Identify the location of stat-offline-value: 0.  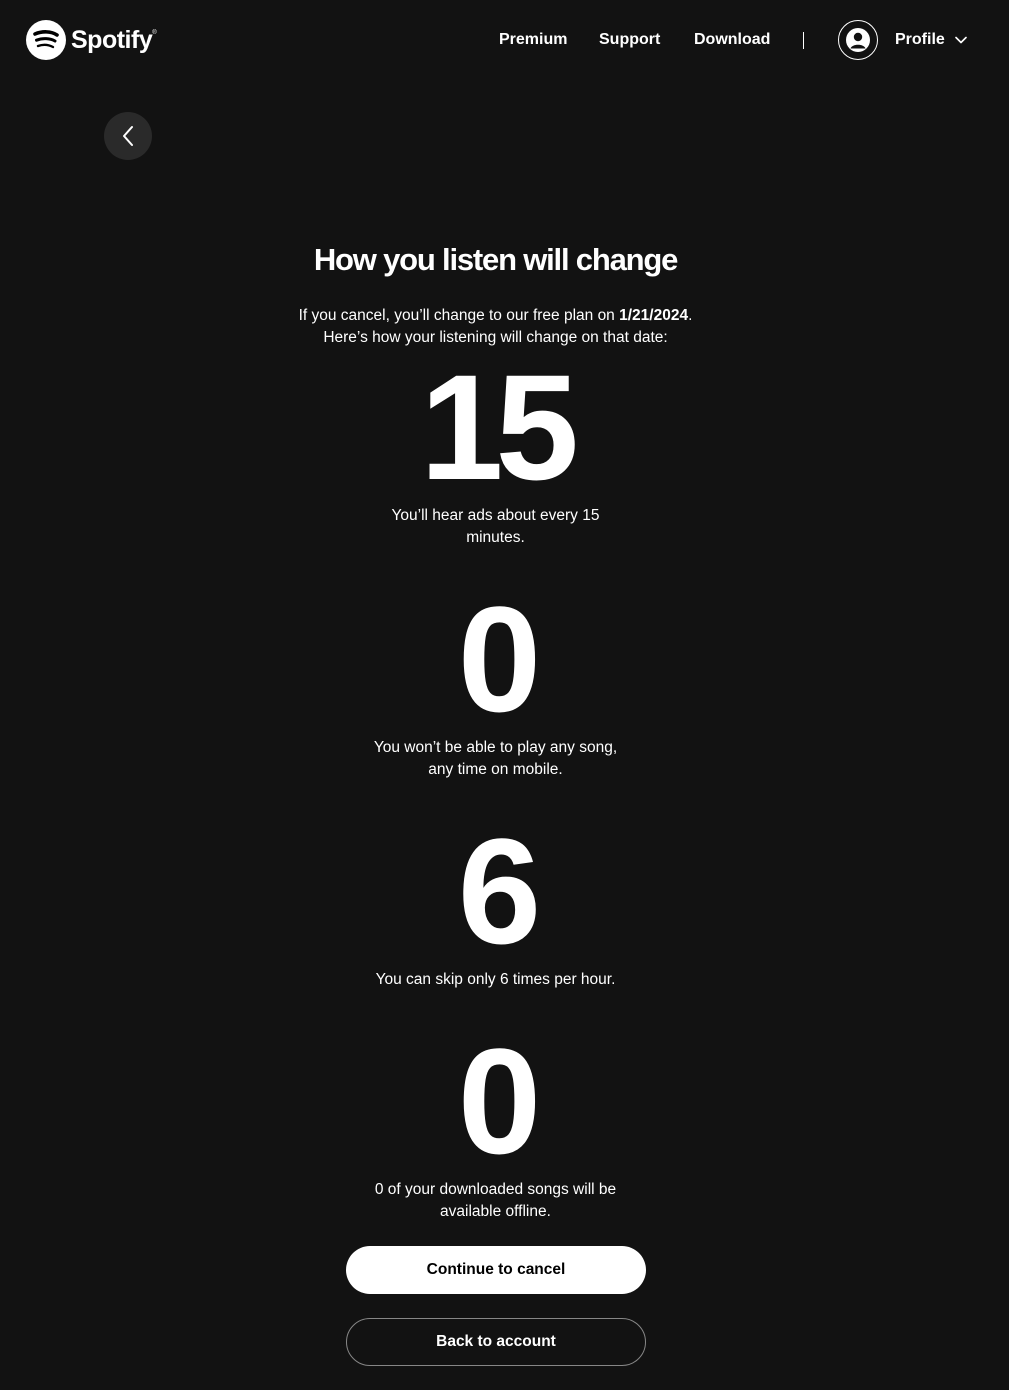
(499, 1101).